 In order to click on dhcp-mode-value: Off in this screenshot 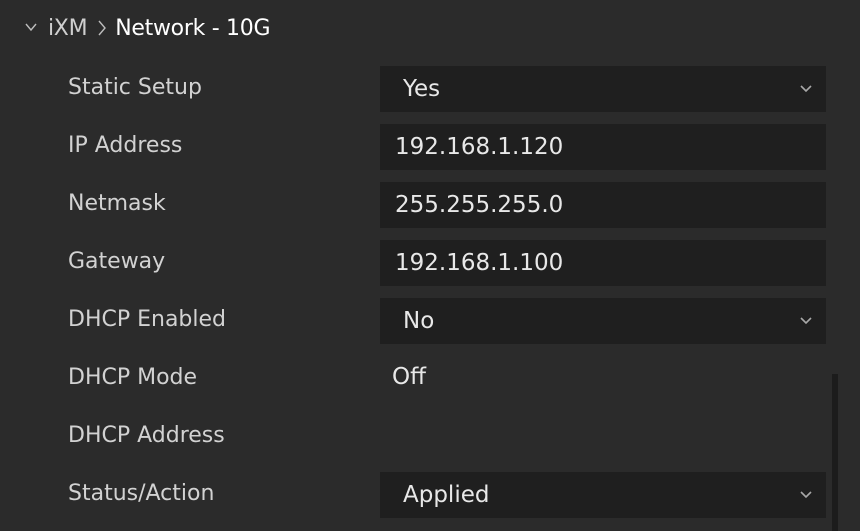, I will do `click(409, 377)`.